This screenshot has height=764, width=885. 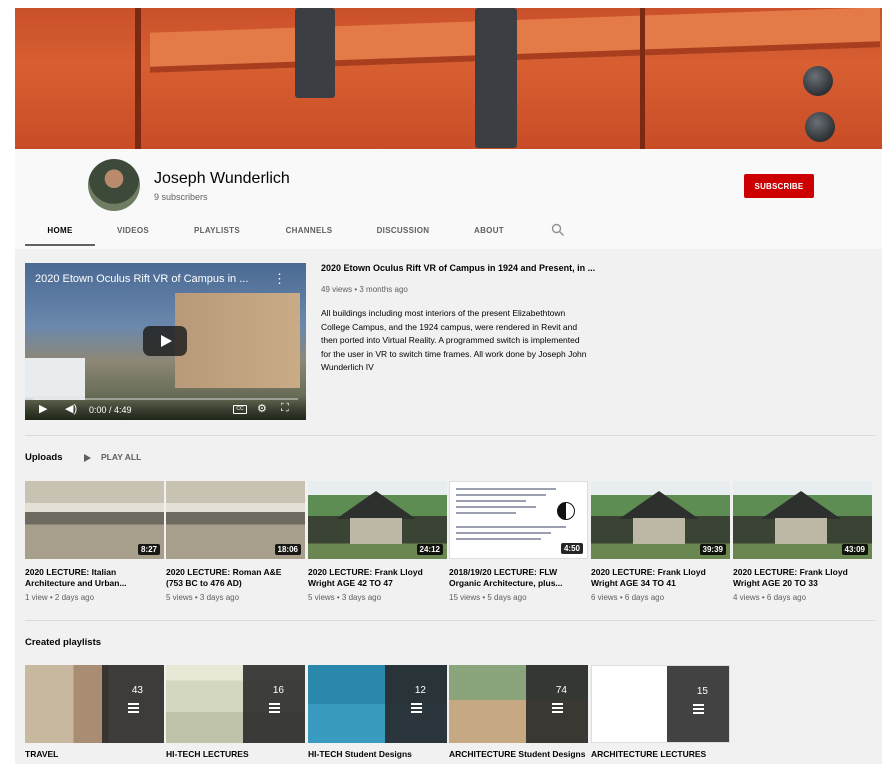 I want to click on tab-channels: CHANNELS, so click(x=309, y=232).